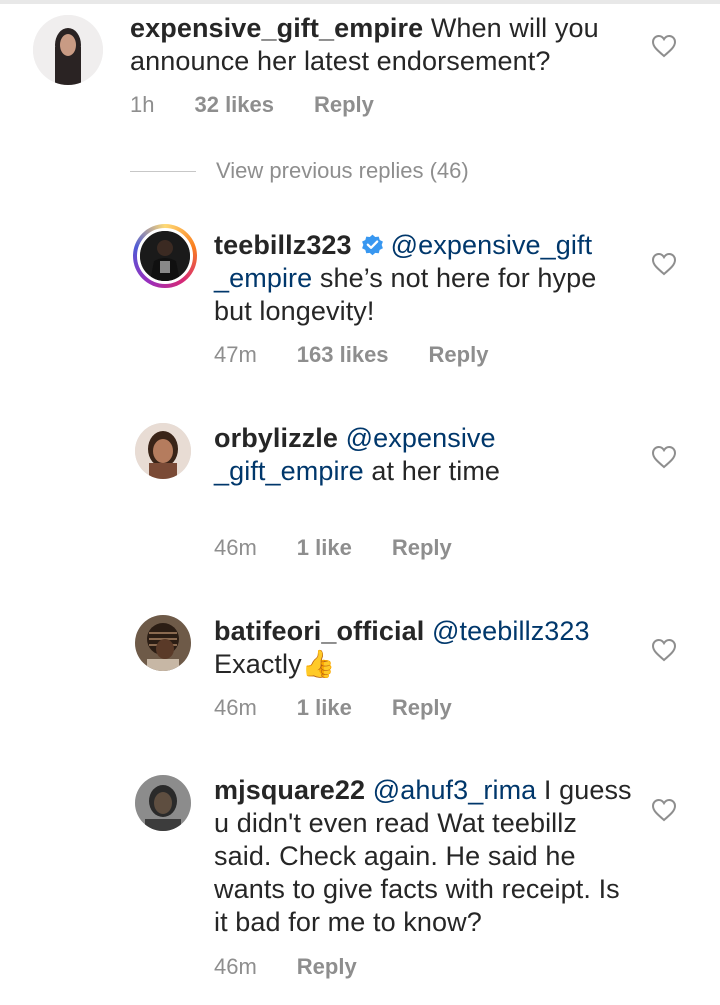  Describe the element at coordinates (276, 28) in the screenshot. I see `username: expensive_gift_empire` at that location.